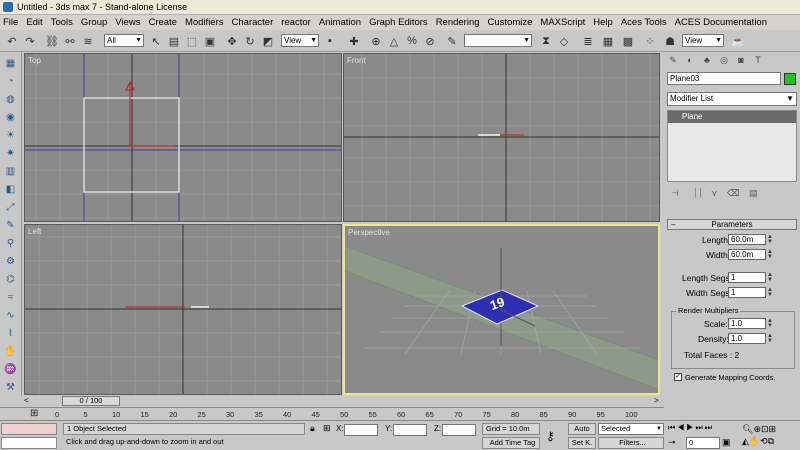 This screenshot has height=450, width=800. I want to click on pin-stack-icon: ⊣, so click(675, 193).